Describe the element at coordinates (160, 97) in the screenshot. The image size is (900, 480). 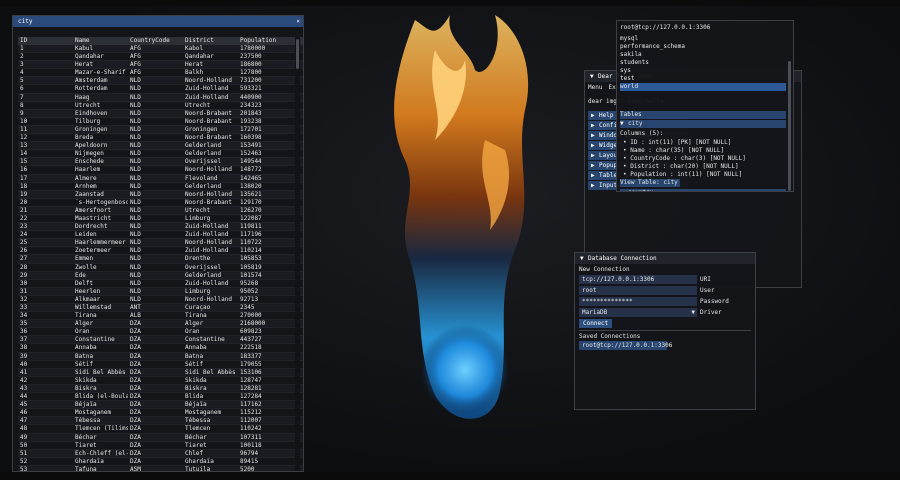
I see `table-row: 7 Haag NLD Zuid-Holland 440900` at that location.